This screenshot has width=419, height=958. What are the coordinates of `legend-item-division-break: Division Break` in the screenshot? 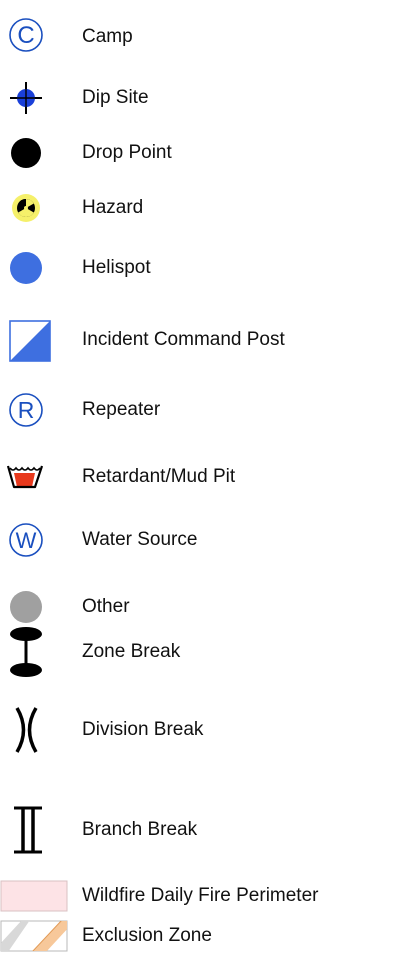 It's located at (209, 730).